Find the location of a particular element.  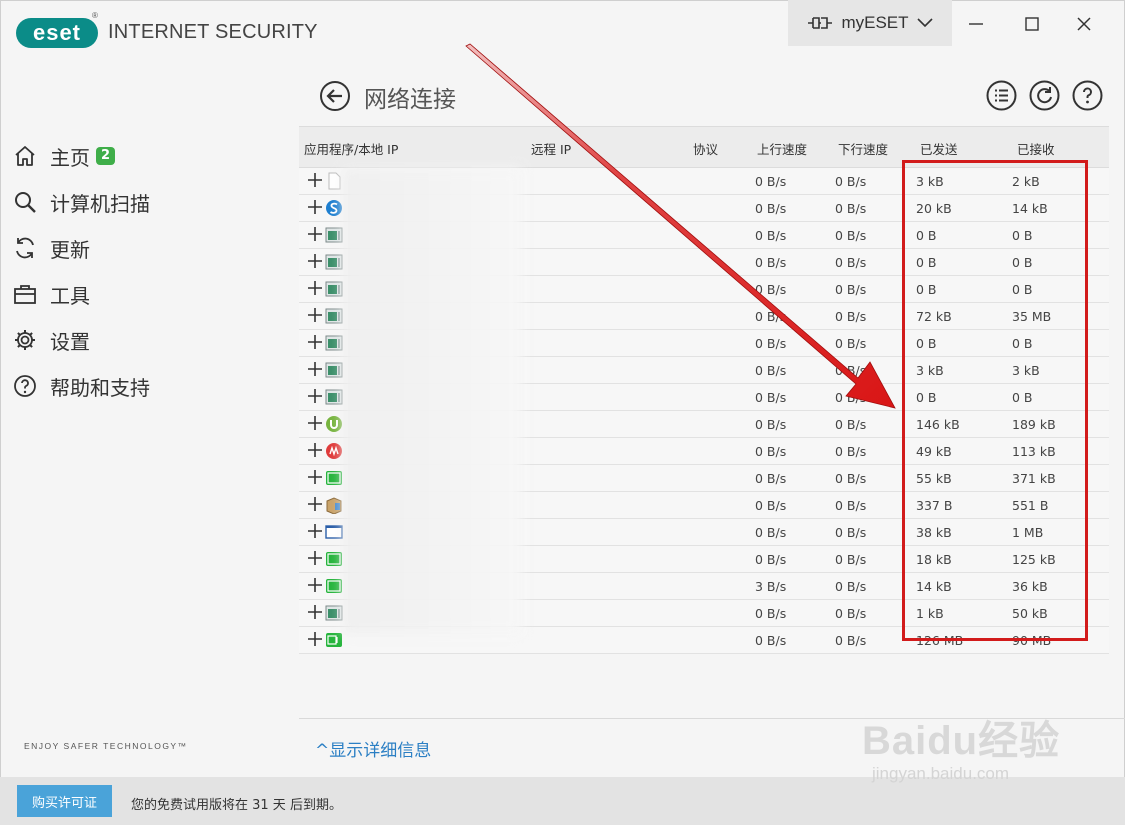

sidebar-item-update: 更新 is located at coordinates (81, 248).